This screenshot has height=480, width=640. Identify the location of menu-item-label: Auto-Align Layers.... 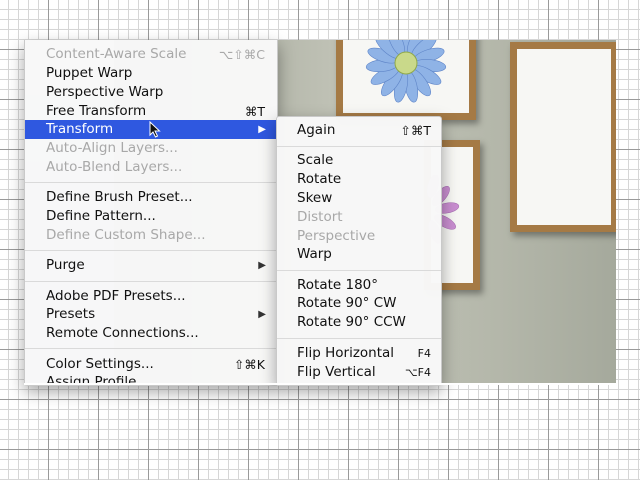
(112, 148).